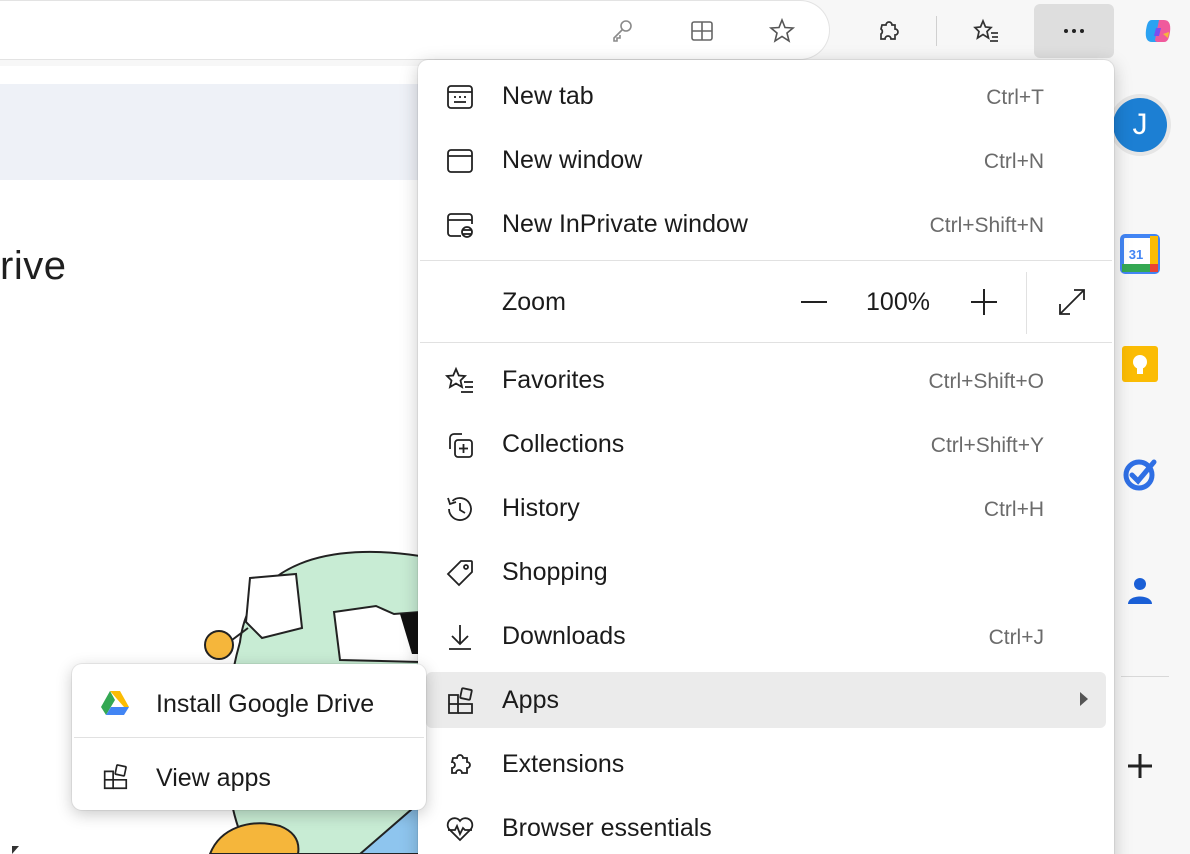  Describe the element at coordinates (15, 850) in the screenshot. I see `mouse-cursor` at that location.